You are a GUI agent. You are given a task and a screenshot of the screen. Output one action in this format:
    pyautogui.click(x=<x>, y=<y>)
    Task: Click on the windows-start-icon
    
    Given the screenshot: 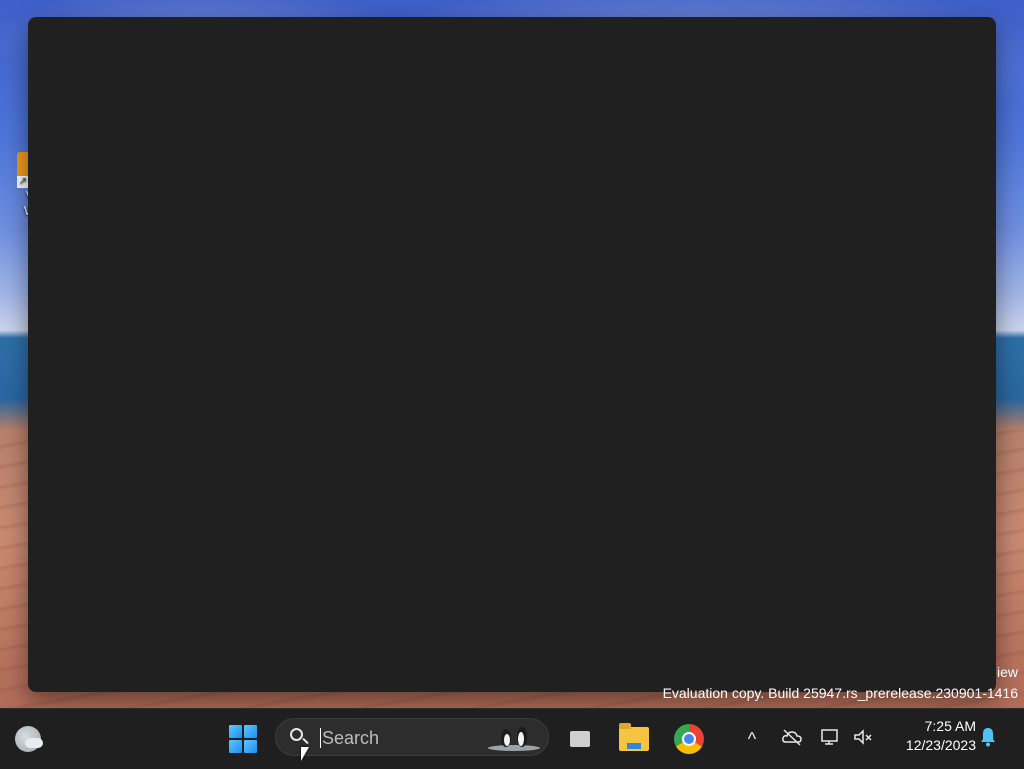 What is the action you would take?
    pyautogui.click(x=243, y=739)
    